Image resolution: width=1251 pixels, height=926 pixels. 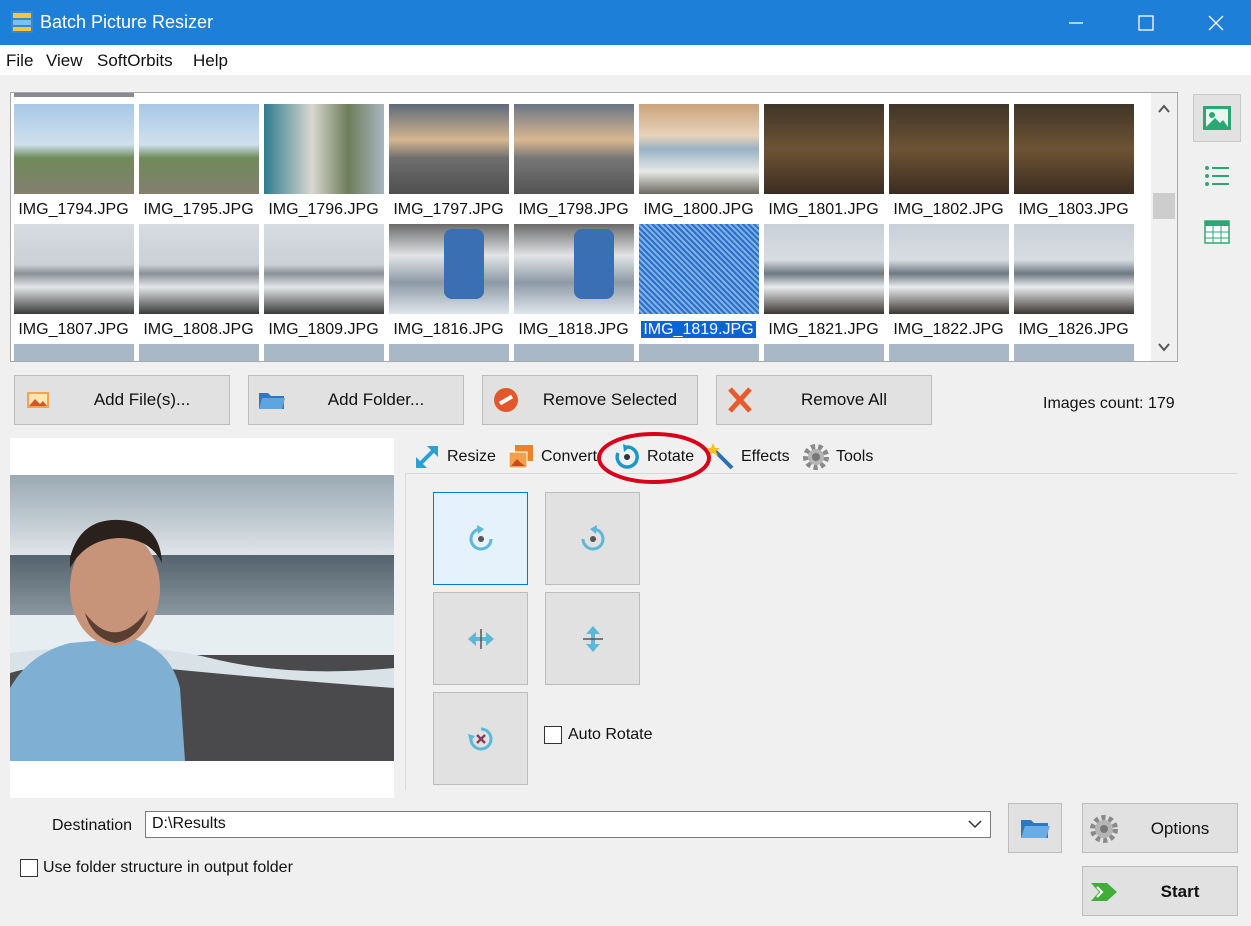 What do you see at coordinates (975, 824) in the screenshot?
I see `chevron-down-icon` at bounding box center [975, 824].